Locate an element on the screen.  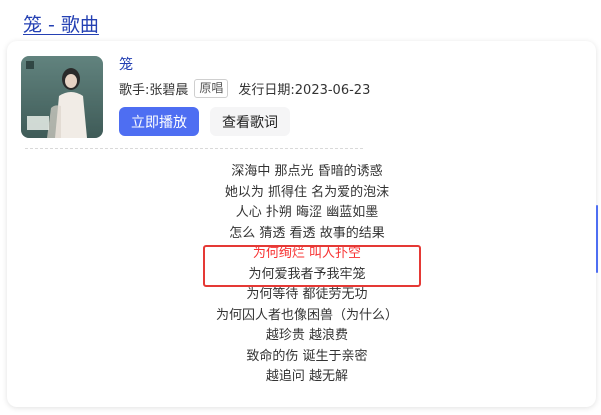
song-meta: 歌手:张碧晨 原唱 发行日期:2023-06-23 is located at coordinates (244, 88).